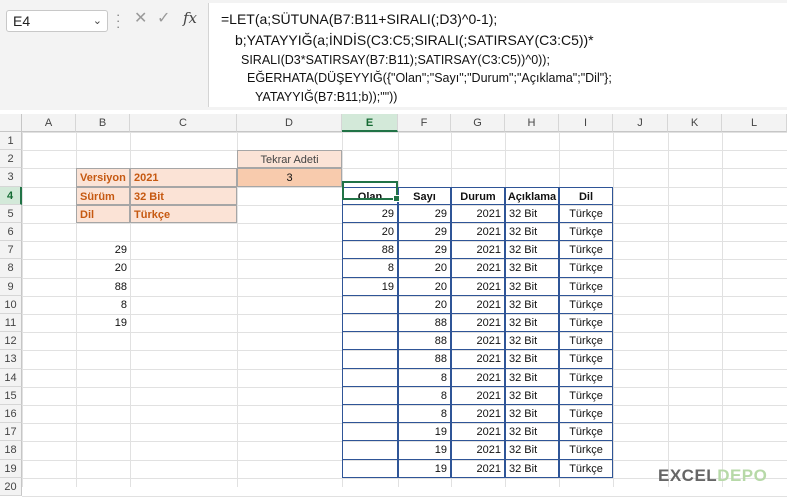  Describe the element at coordinates (11, 141) in the screenshot. I see `row-header-1: 1` at that location.